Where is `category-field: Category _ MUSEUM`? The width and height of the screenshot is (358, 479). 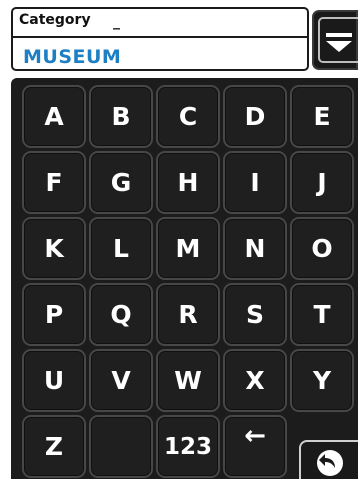
category-field: Category _ MUSEUM is located at coordinates (160, 39).